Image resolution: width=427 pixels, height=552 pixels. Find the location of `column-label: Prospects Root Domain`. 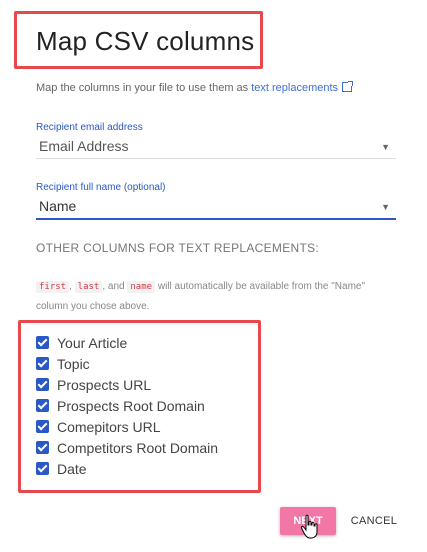

column-label: Prospects Root Domain is located at coordinates (131, 405).